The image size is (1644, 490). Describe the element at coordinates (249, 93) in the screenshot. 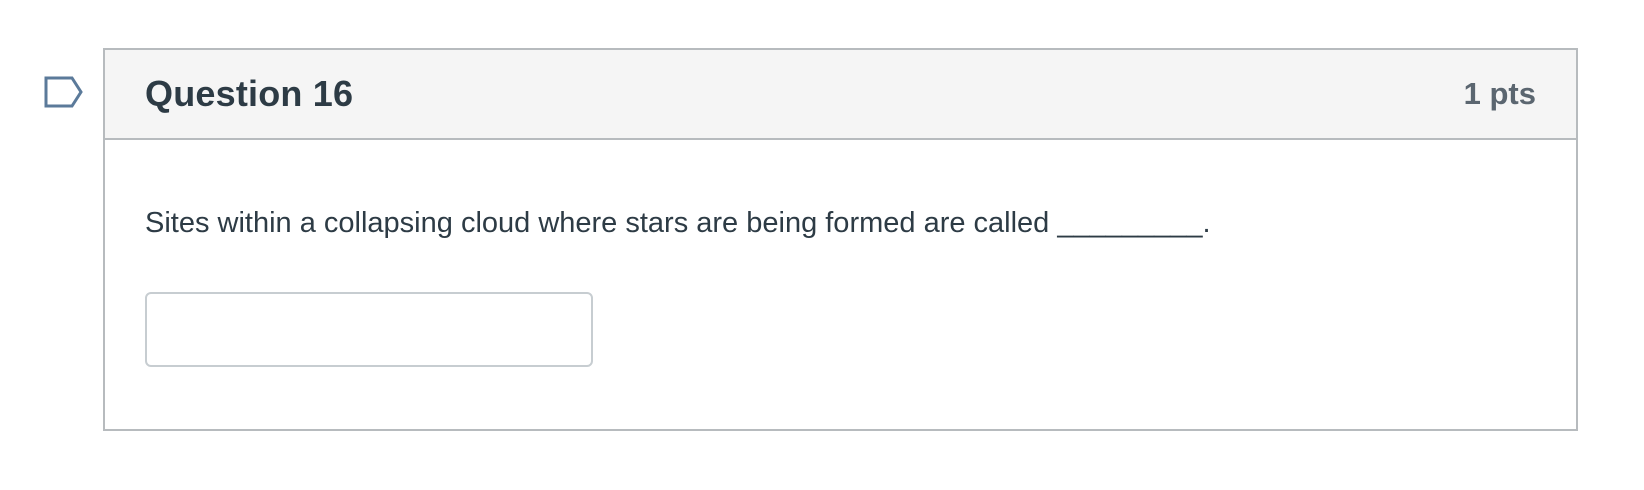

I see `question-title: Question 16` at that location.